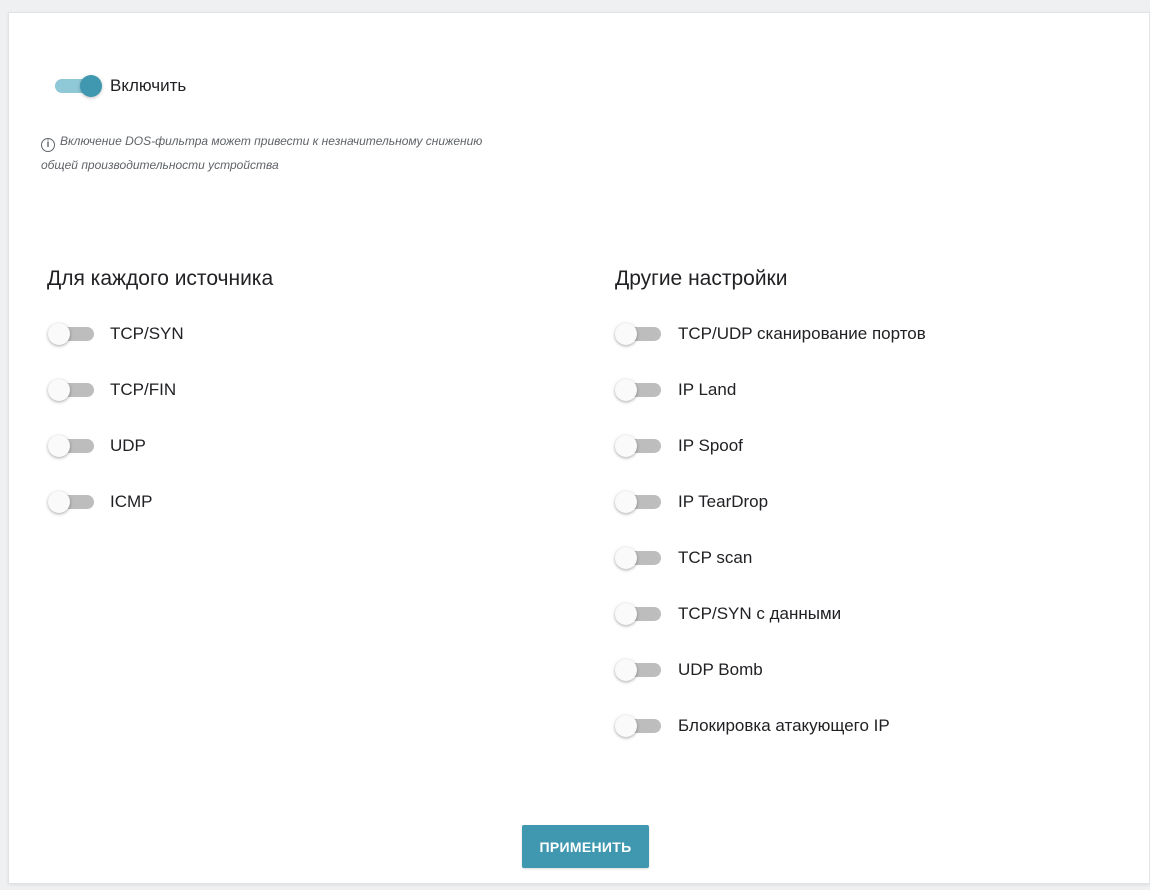 The width and height of the screenshot is (1150, 890). Describe the element at coordinates (784, 725) in the screenshot. I see `toggle-label-block-attacker-ip: Блокировка атакующего IP` at that location.